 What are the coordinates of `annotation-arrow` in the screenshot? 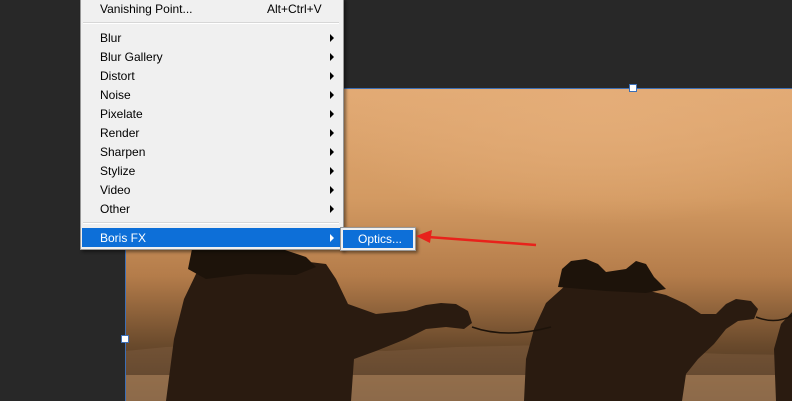 It's located at (476, 238).